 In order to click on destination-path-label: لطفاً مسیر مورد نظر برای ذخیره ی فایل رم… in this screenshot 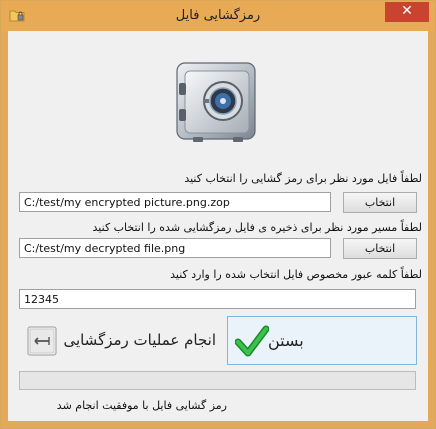, I will do `click(257, 227)`.